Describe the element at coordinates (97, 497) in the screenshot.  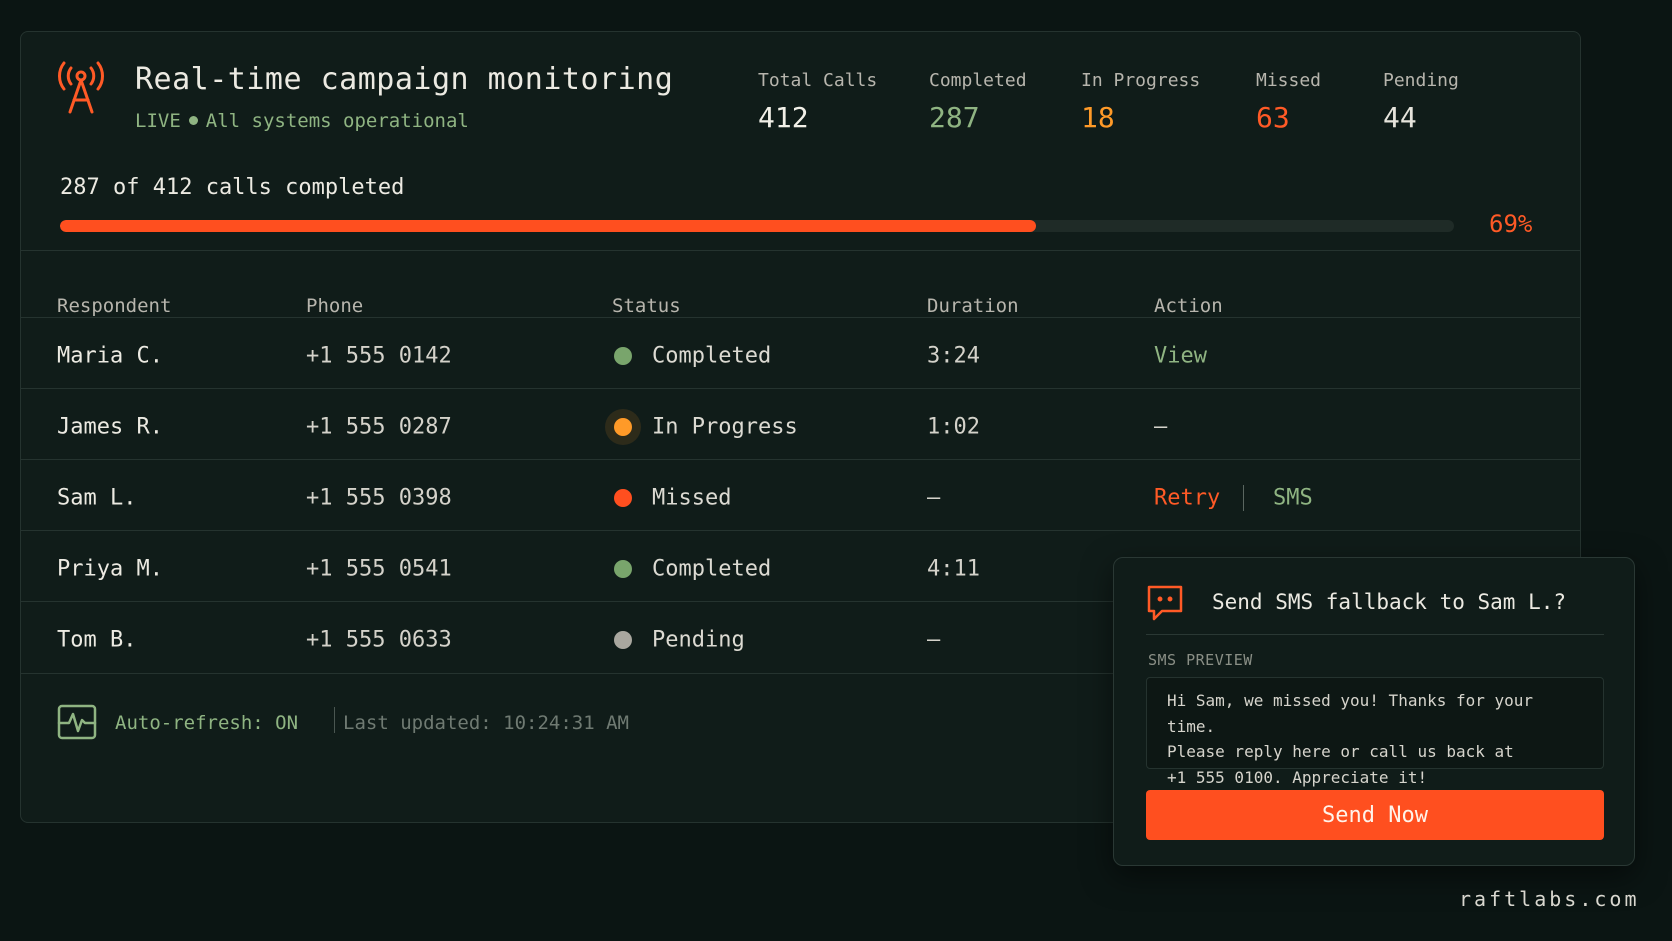
I see `respondent-name: Sam L.` at that location.